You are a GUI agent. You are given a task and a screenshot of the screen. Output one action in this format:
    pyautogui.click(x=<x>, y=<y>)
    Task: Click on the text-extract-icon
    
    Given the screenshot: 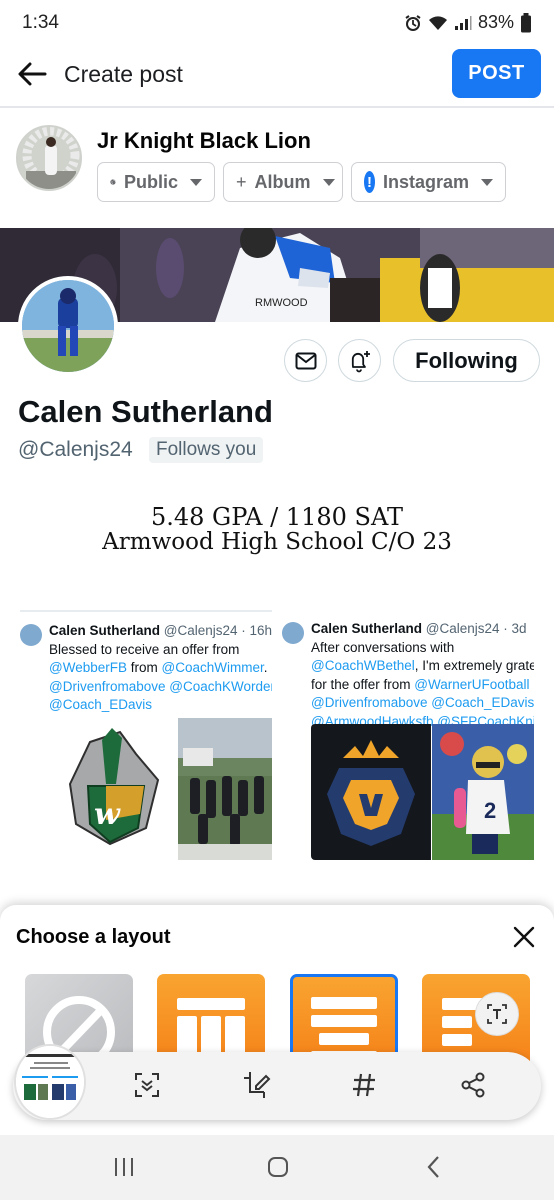 What is the action you would take?
    pyautogui.click(x=497, y=1014)
    